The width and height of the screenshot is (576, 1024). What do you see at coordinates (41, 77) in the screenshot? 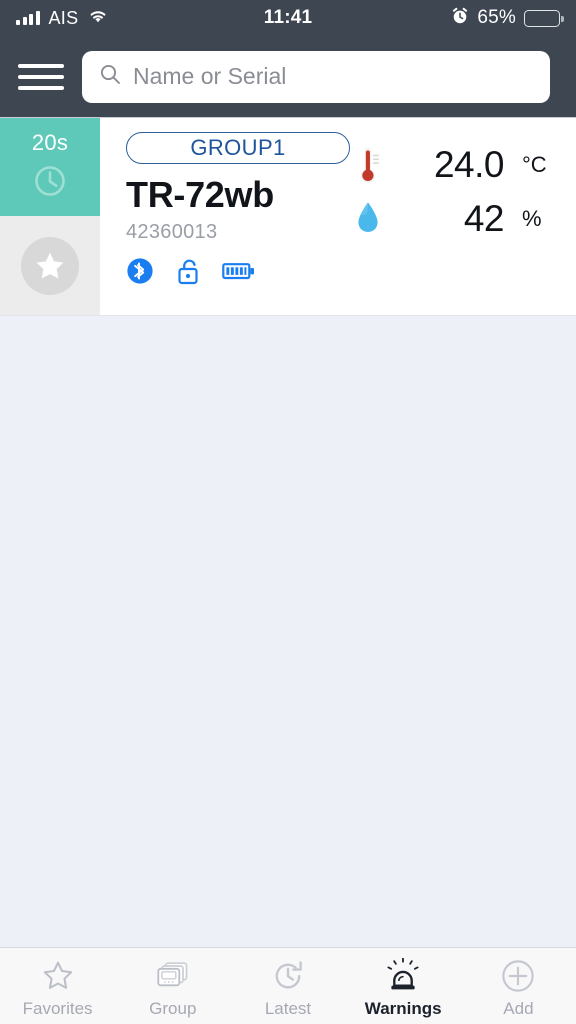
I see `hamburger-menu-icon` at bounding box center [41, 77].